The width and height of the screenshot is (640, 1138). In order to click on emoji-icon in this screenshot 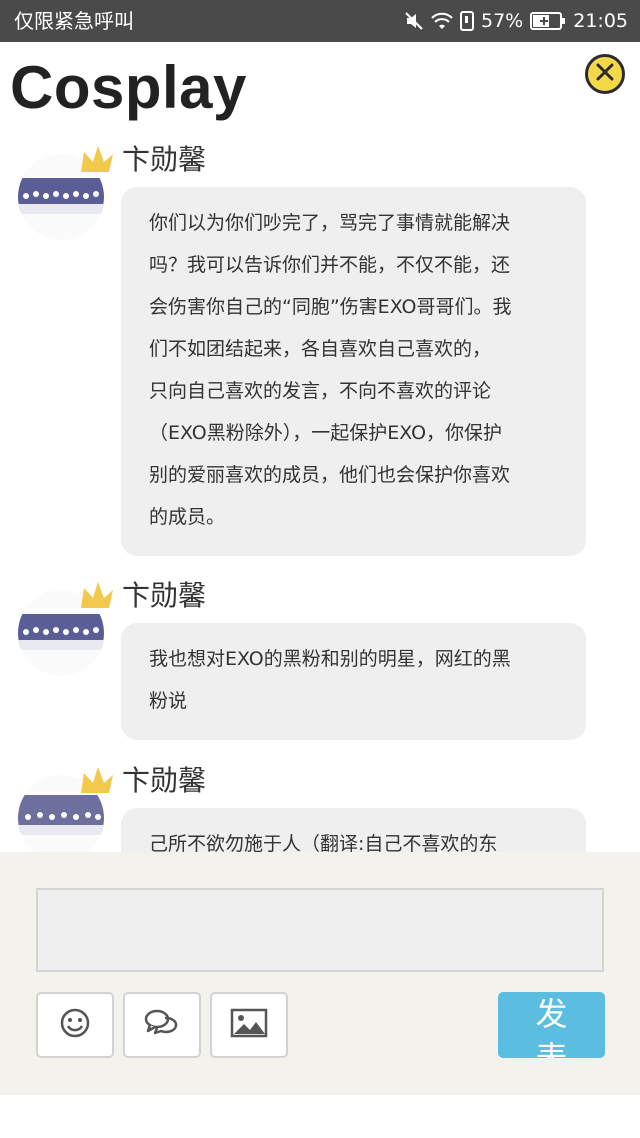, I will do `click(75, 1025)`.